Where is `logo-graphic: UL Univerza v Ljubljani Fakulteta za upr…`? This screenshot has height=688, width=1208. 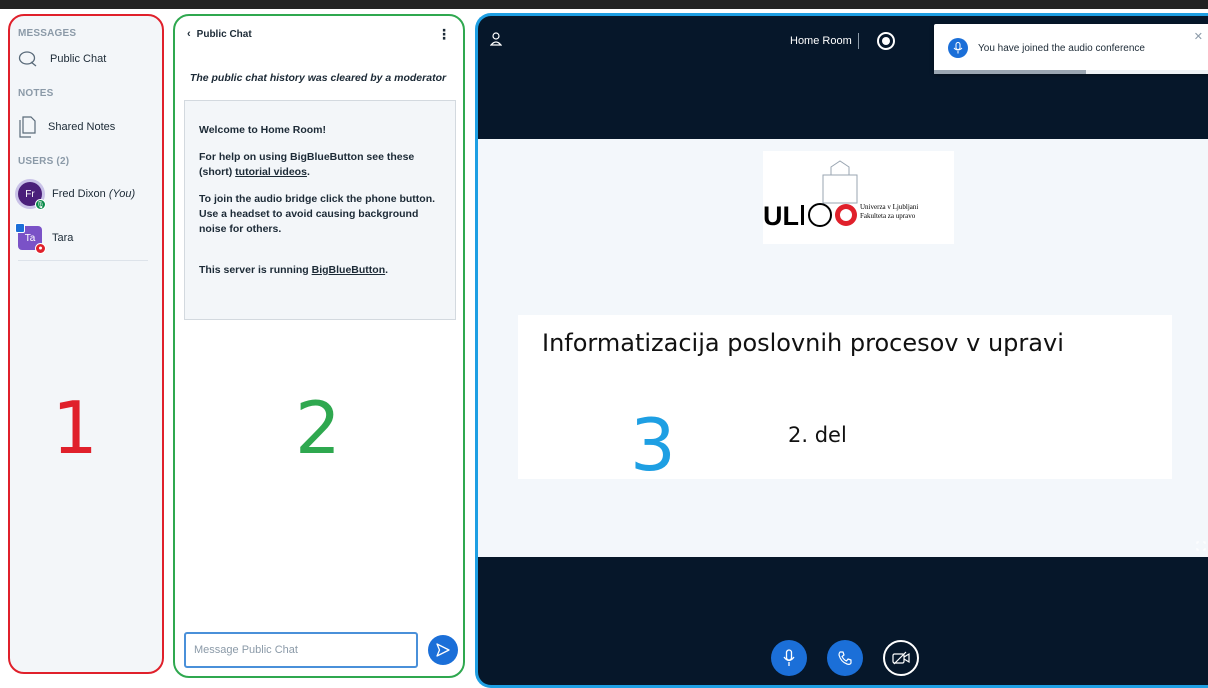
logo-graphic: UL Univerza v Ljubljani Fakulteta za upr… is located at coordinates (840, 195).